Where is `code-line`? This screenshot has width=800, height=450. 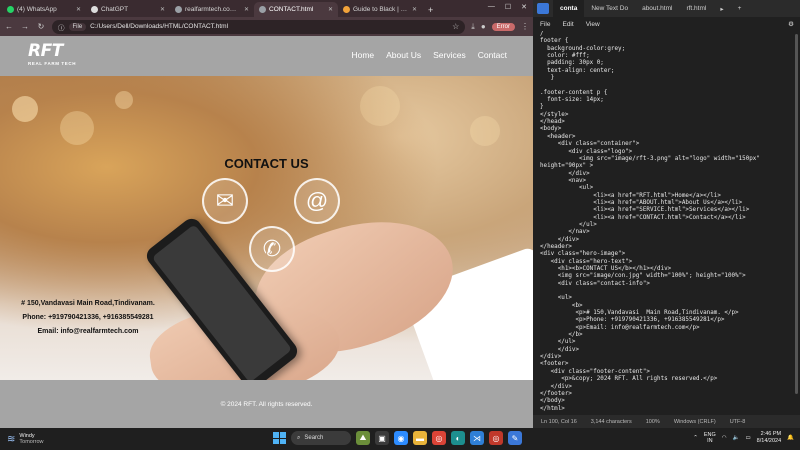
code-line is located at coordinates (668, 85).